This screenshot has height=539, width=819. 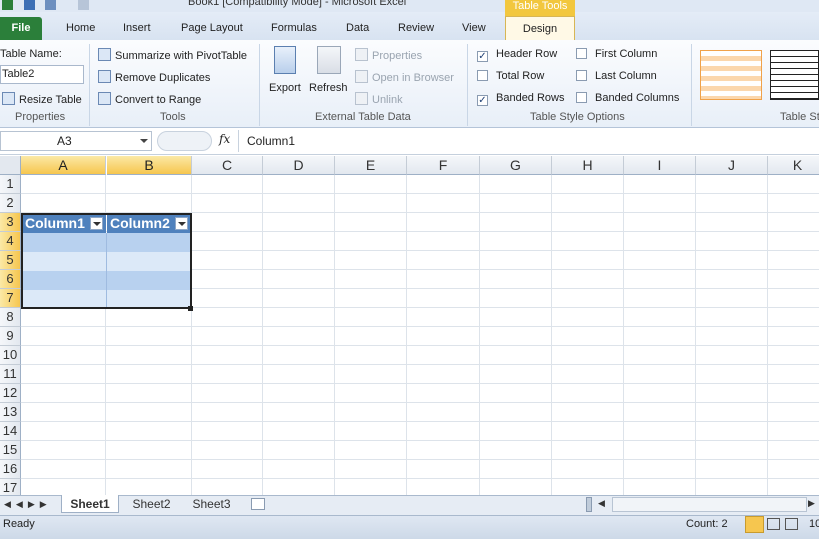 I want to click on insert-sheet-icon, so click(x=258, y=504).